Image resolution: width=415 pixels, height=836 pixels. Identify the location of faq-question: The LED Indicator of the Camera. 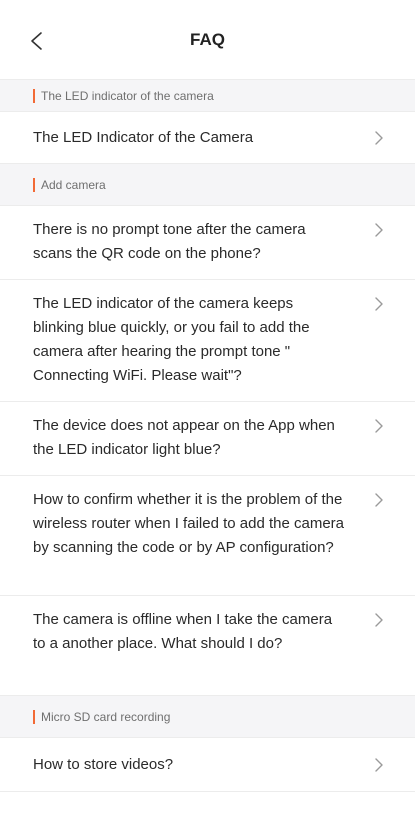
(143, 137).